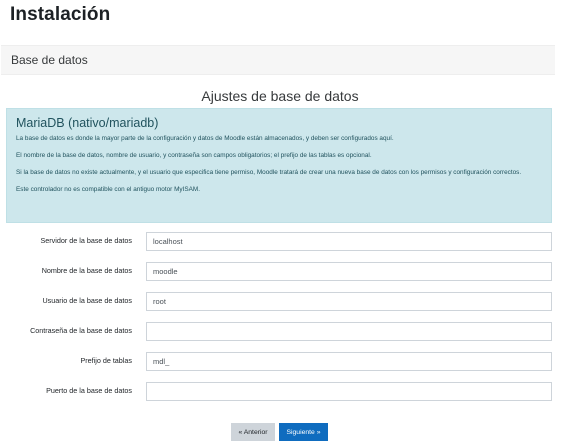 The height and width of the screenshot is (447, 575). What do you see at coordinates (60, 14) in the screenshot?
I see `page-title: Instalación` at bounding box center [60, 14].